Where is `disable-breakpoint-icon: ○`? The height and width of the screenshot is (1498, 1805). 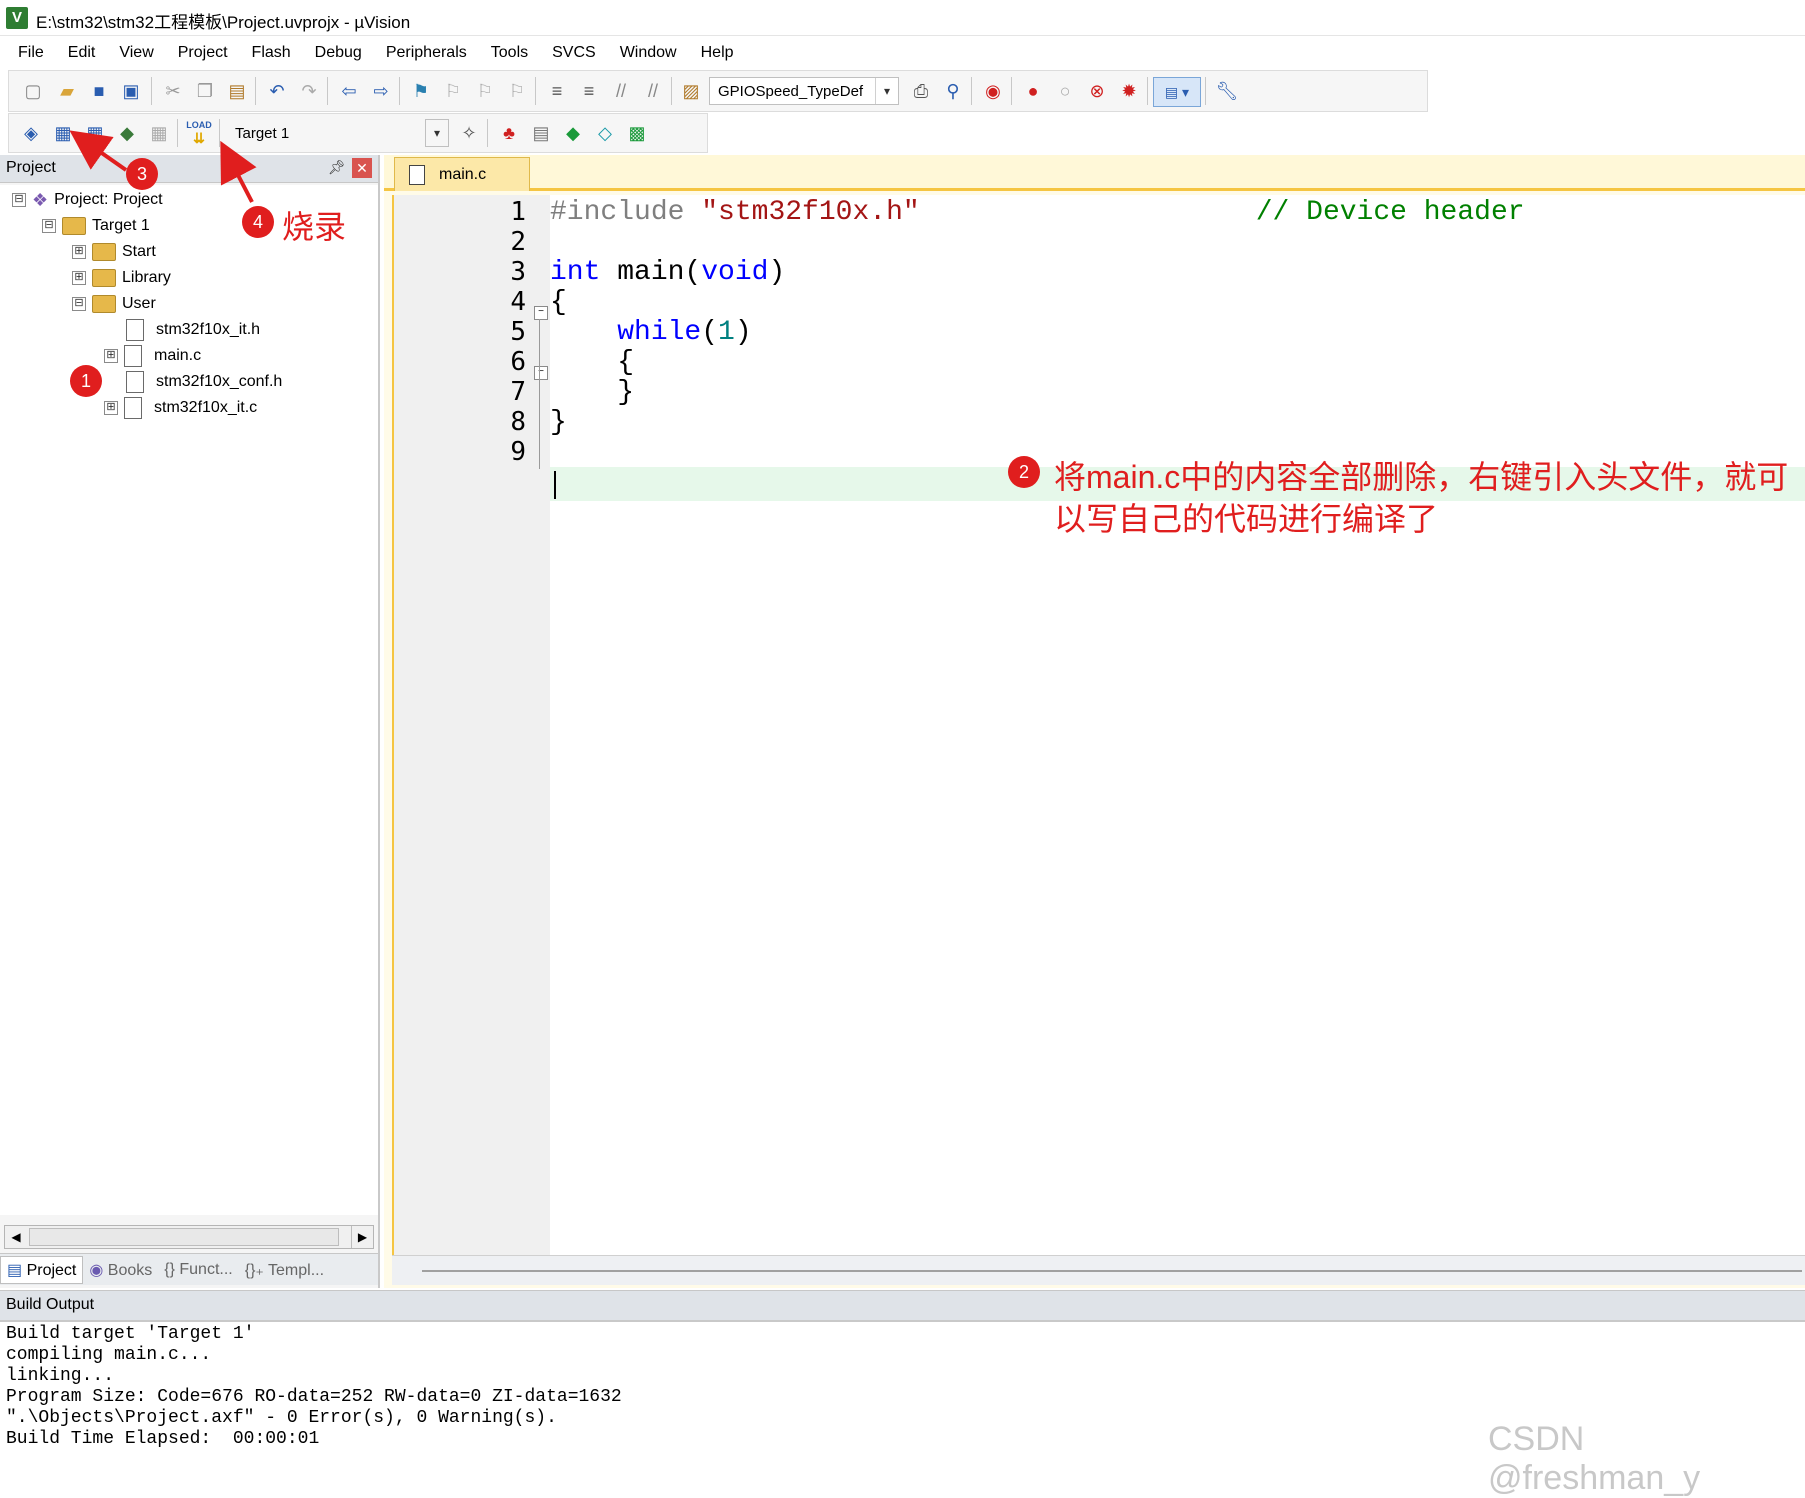 disable-breakpoint-icon: ○ is located at coordinates (1065, 91).